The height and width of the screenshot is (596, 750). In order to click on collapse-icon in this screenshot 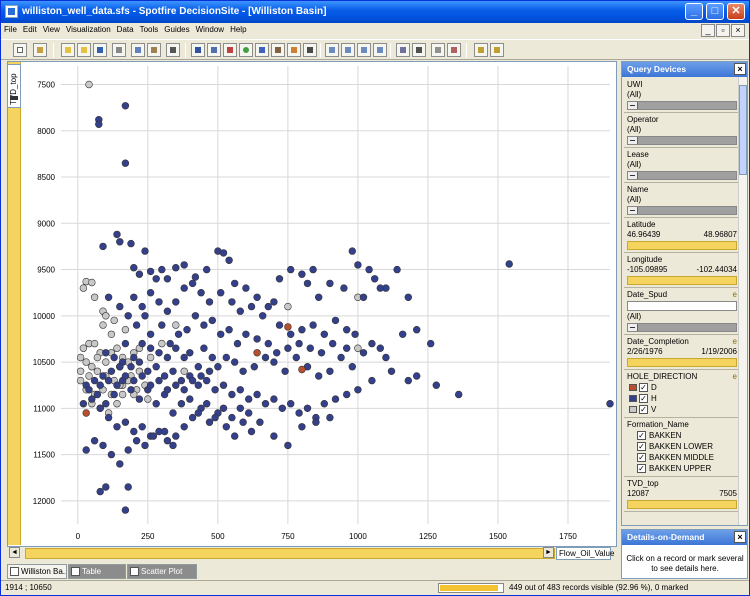, I will do `click(633, 327)`.